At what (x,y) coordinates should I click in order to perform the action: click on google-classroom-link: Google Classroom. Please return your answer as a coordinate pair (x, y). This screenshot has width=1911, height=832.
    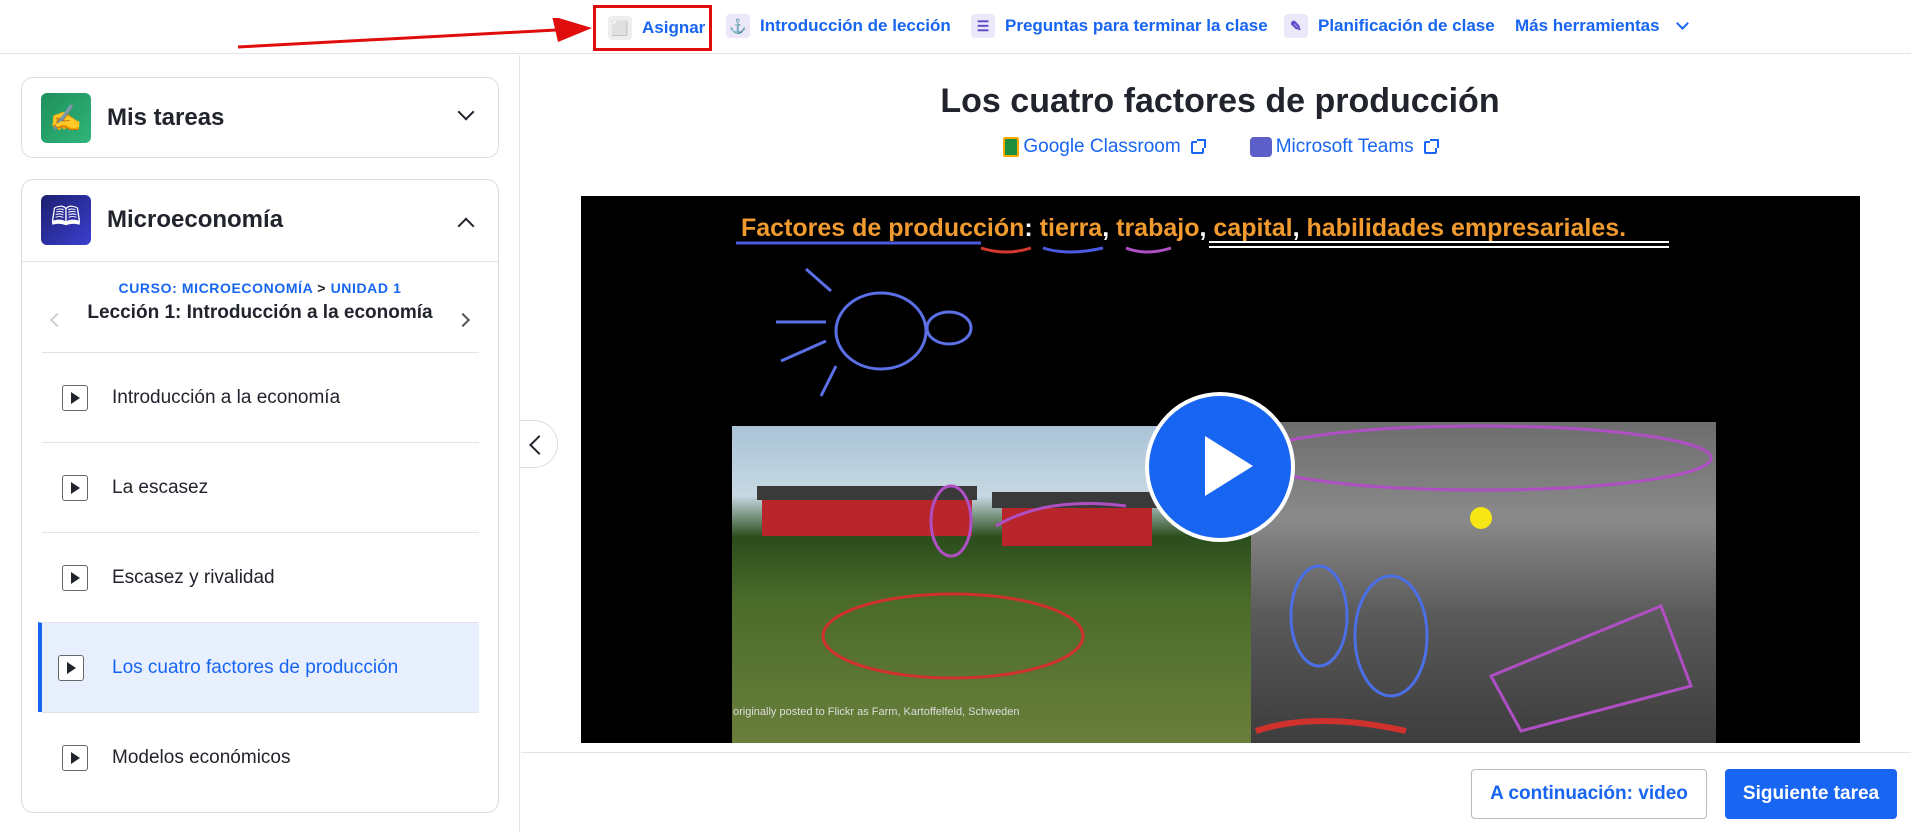
    Looking at the image, I should click on (1104, 147).